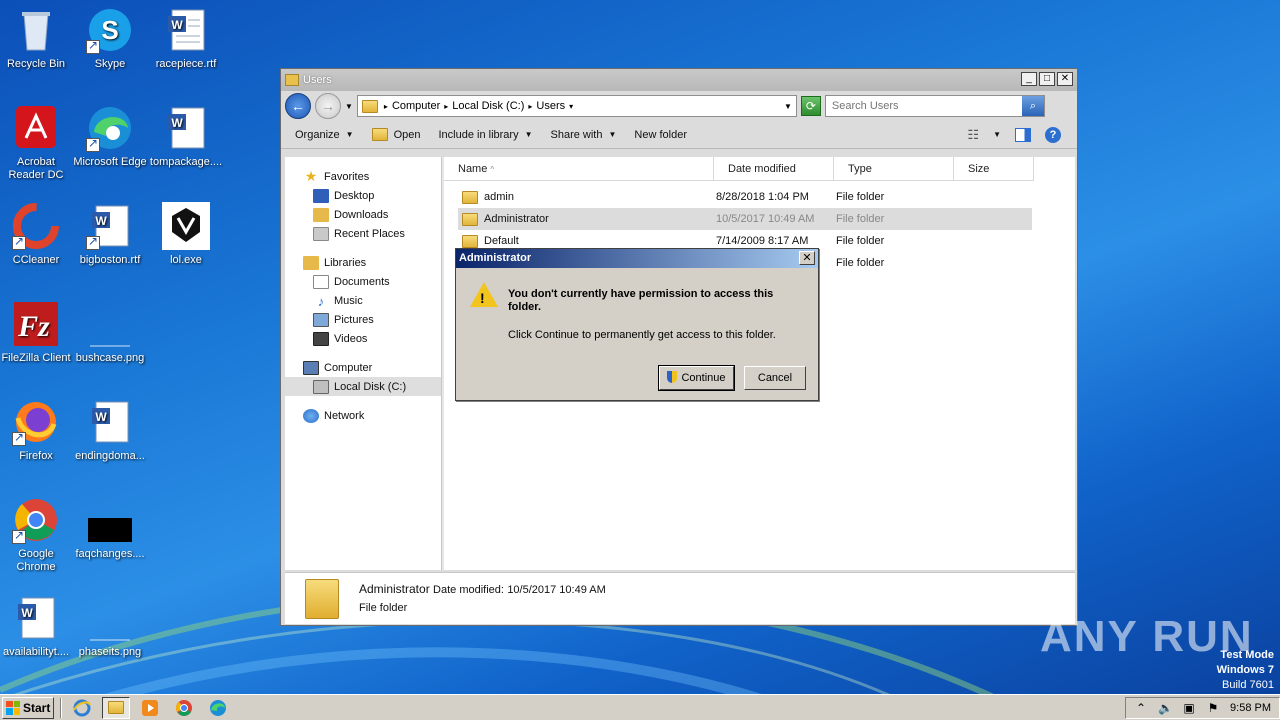 The width and height of the screenshot is (1280, 720). What do you see at coordinates (363, 176) in the screenshot?
I see `nav-favorites: ★ Favorites` at bounding box center [363, 176].